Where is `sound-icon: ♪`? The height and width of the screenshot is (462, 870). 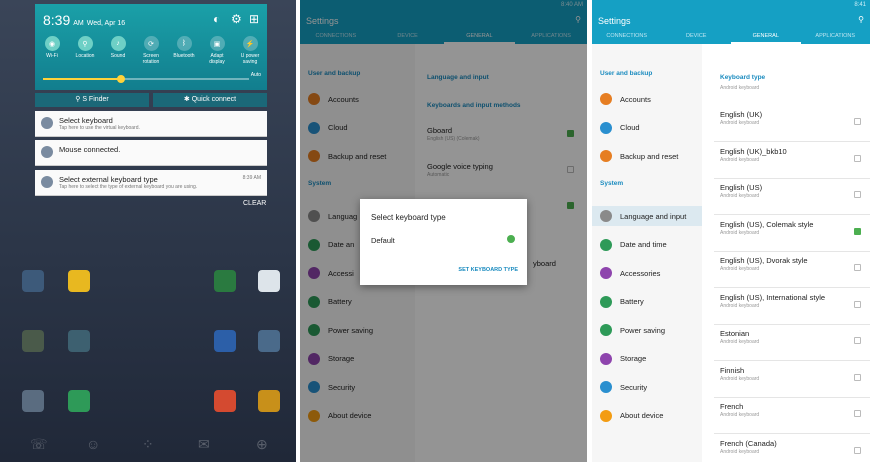
sound-icon: ♪ is located at coordinates (118, 43).